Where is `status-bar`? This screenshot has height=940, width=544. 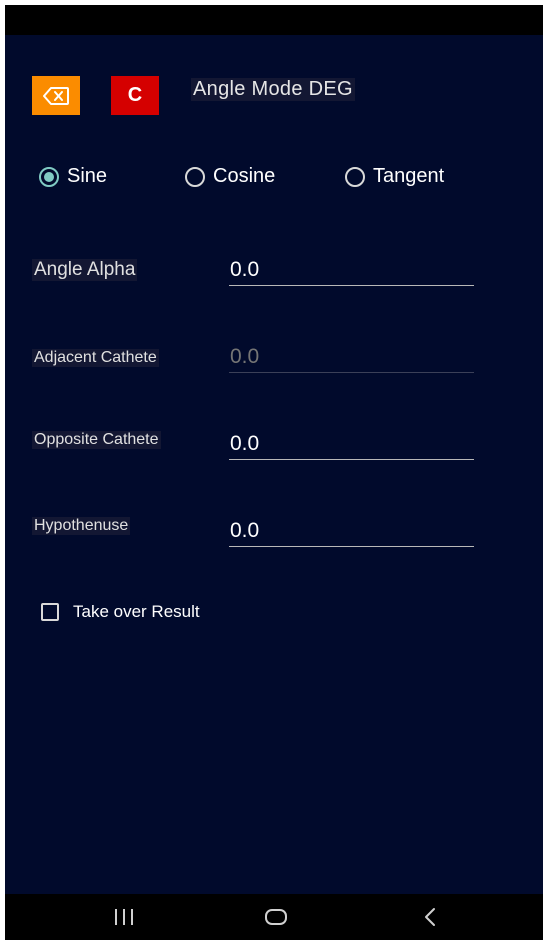
status-bar is located at coordinates (274, 20).